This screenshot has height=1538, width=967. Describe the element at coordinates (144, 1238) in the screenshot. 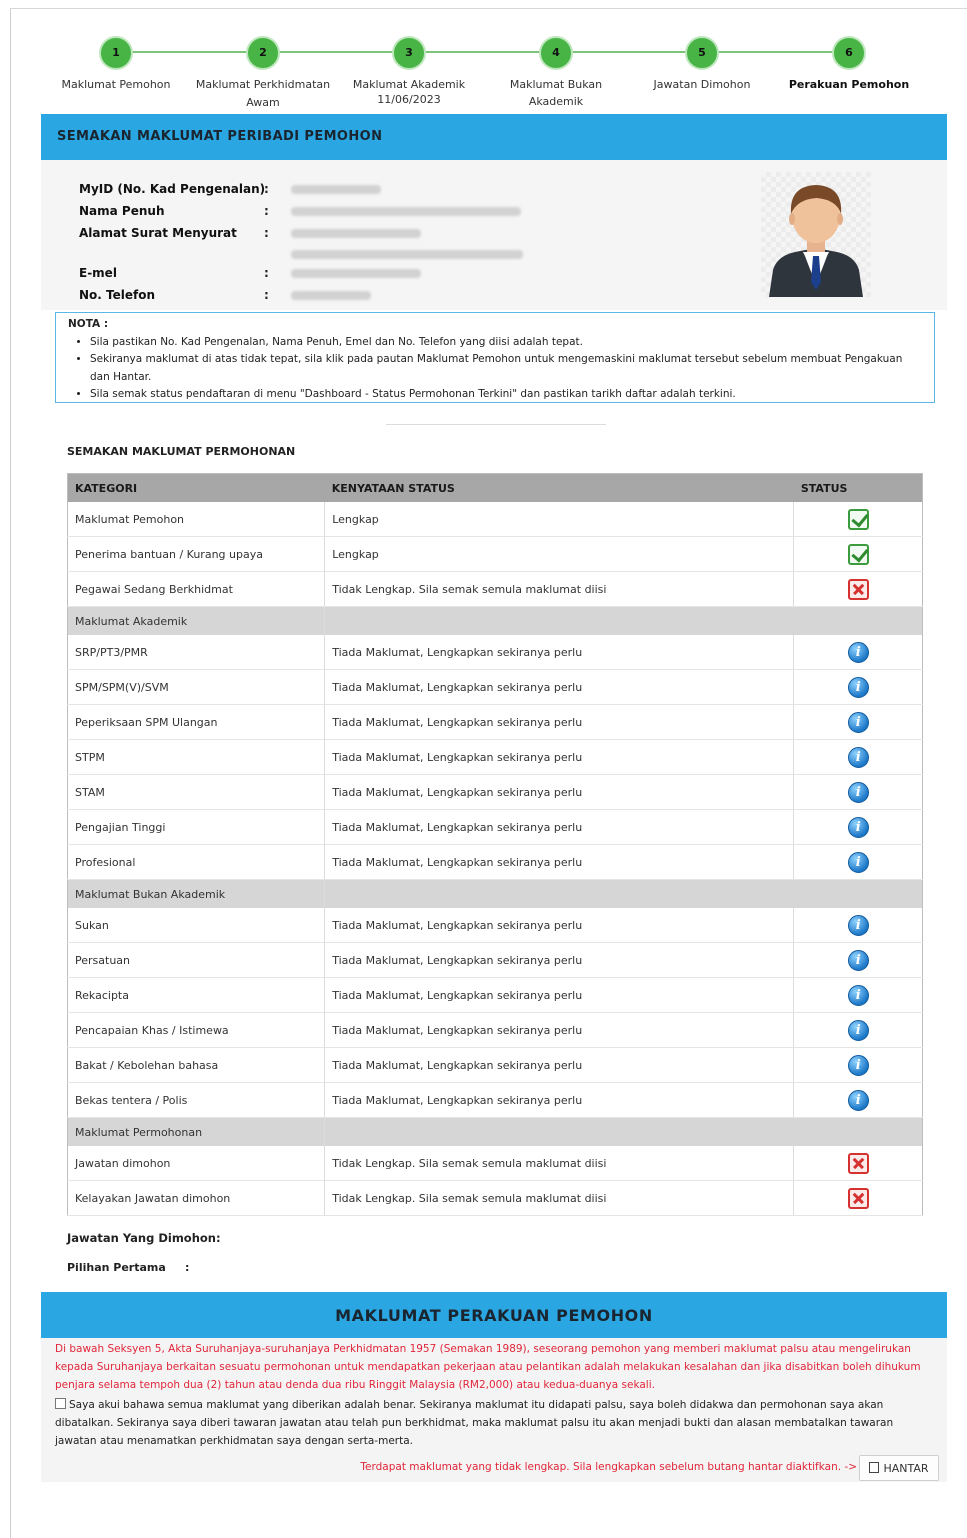

I see `applied-position-label: Jawatan Yang Dimohon:` at that location.